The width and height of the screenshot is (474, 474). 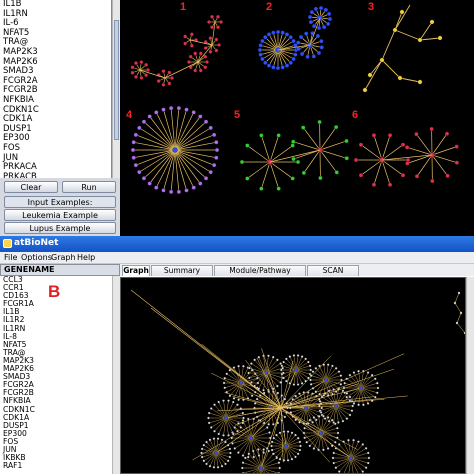 I want to click on menu-help: Help, so click(x=86, y=257).